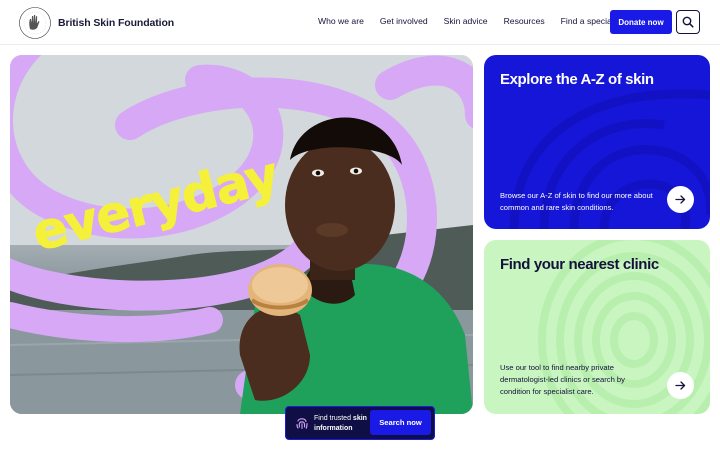 The image size is (720, 450). I want to click on card-clinic-arrow-button, so click(680, 385).